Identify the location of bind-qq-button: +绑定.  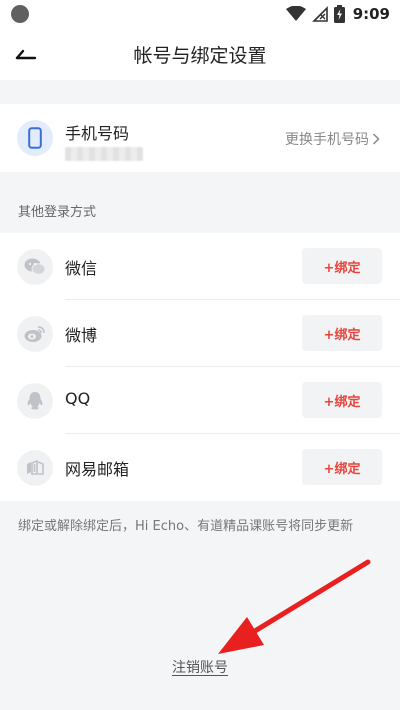
(342, 400).